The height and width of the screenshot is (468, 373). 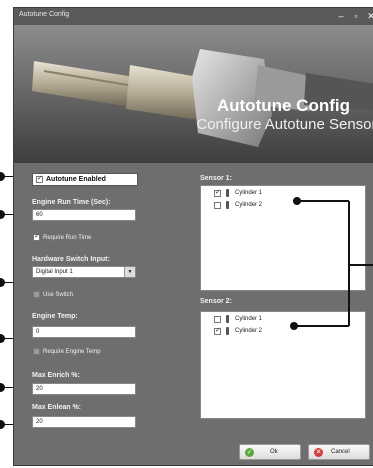 I want to click on sensor-1-list: Cylinder 1 Cylinder 2, so click(x=283, y=238).